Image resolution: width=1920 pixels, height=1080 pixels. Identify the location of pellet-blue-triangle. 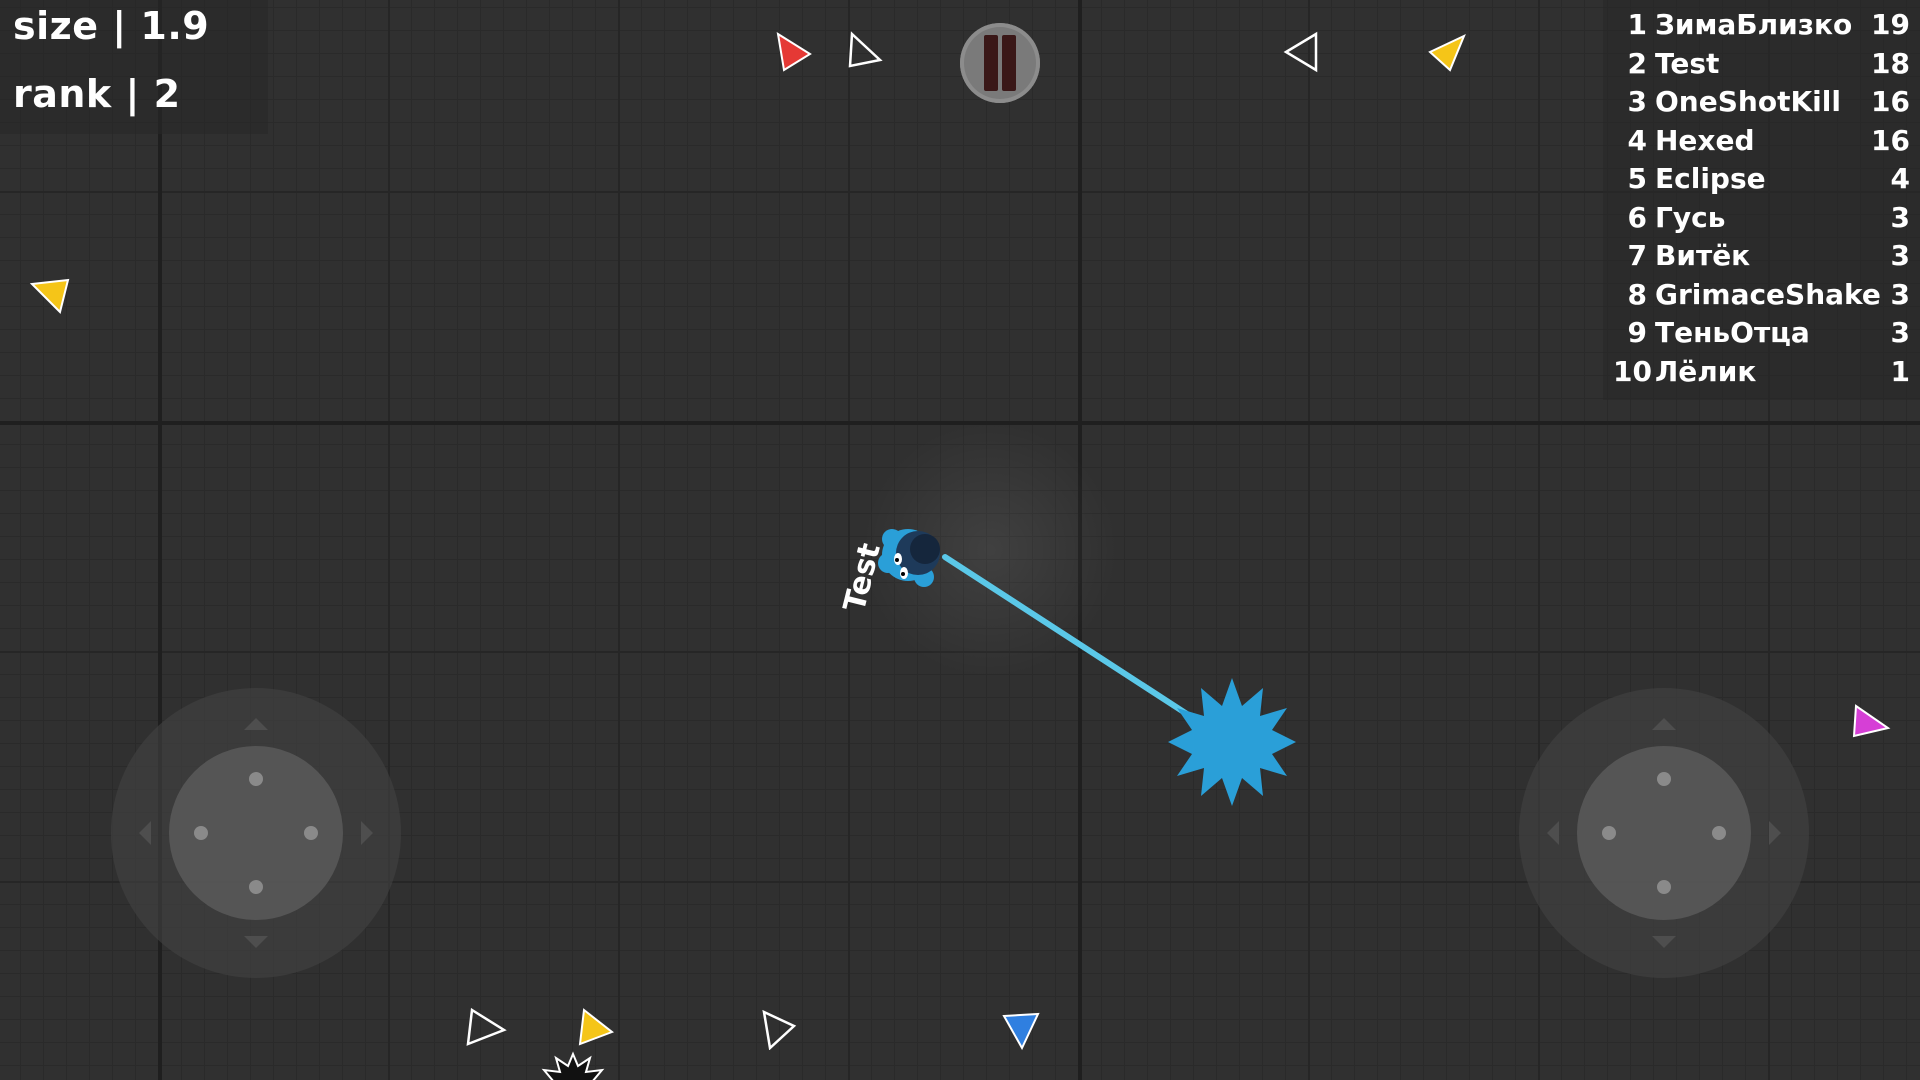
(1022, 1032).